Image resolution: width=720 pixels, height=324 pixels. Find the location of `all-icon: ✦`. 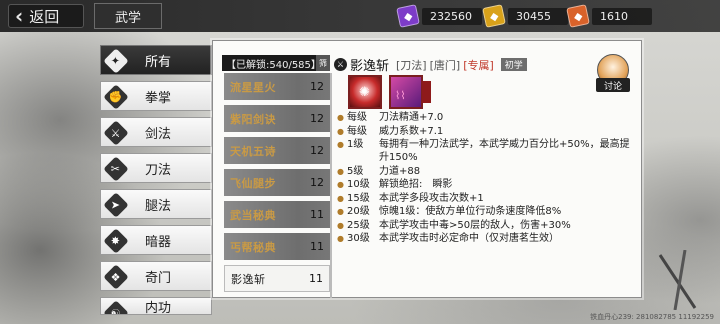

all-icon: ✦ is located at coordinates (116, 61).